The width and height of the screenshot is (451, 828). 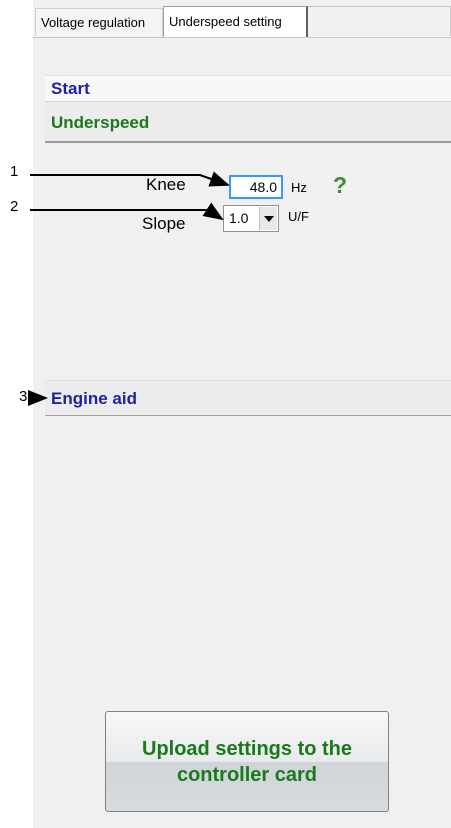 I want to click on tab-strip: Voltage regulation Underspeed setting, so click(x=242, y=19).